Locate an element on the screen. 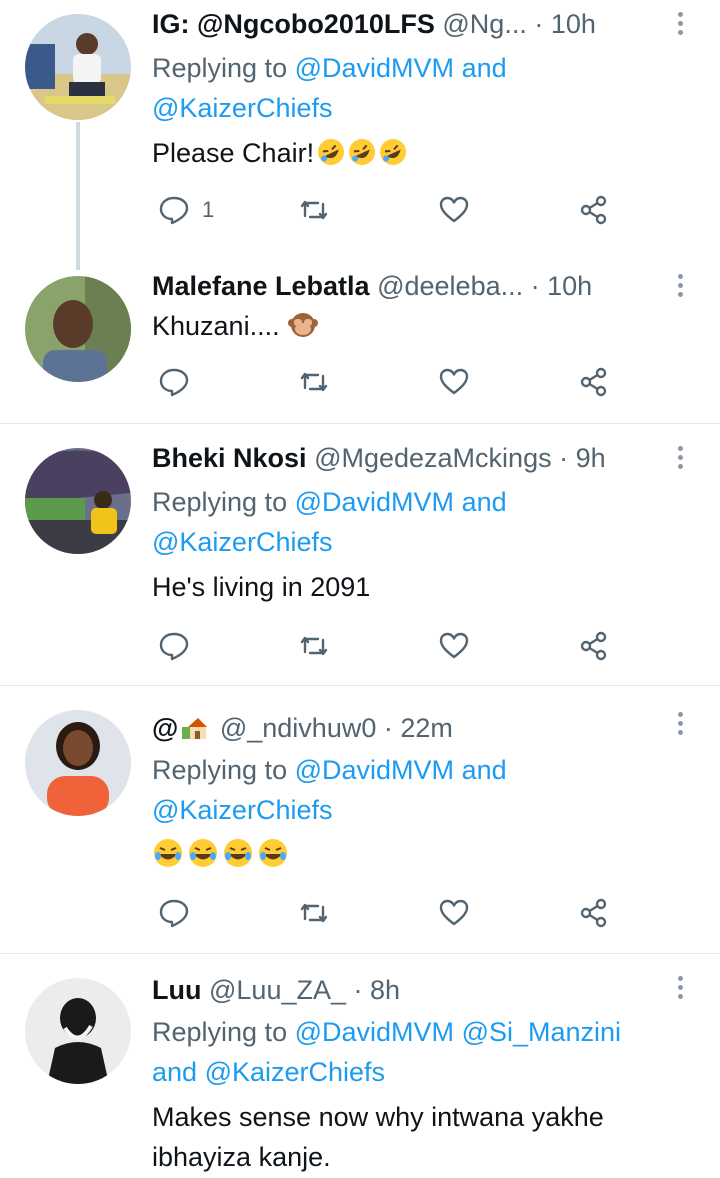 The height and width of the screenshot is (1178, 720). reply-count: 1 is located at coordinates (208, 209).